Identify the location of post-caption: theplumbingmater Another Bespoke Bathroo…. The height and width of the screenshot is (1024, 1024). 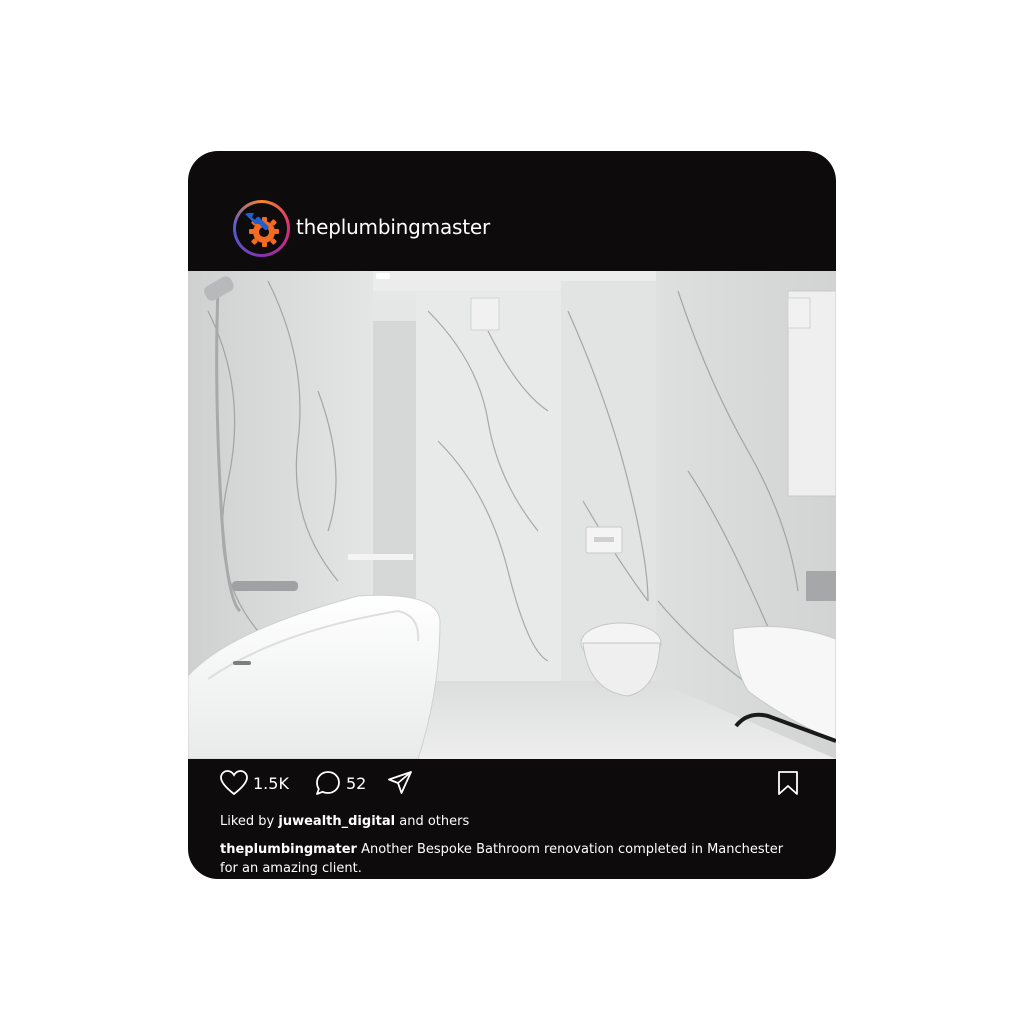
(507, 859).